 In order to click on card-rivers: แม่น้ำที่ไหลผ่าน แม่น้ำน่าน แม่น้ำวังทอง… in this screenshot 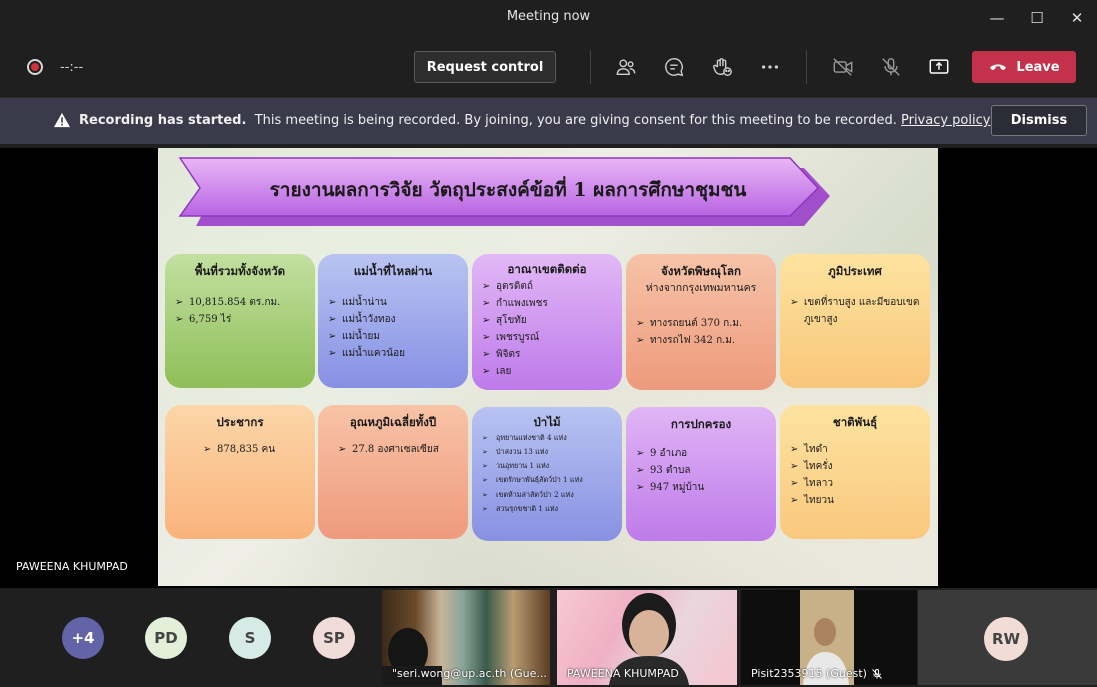, I will do `click(393, 321)`.